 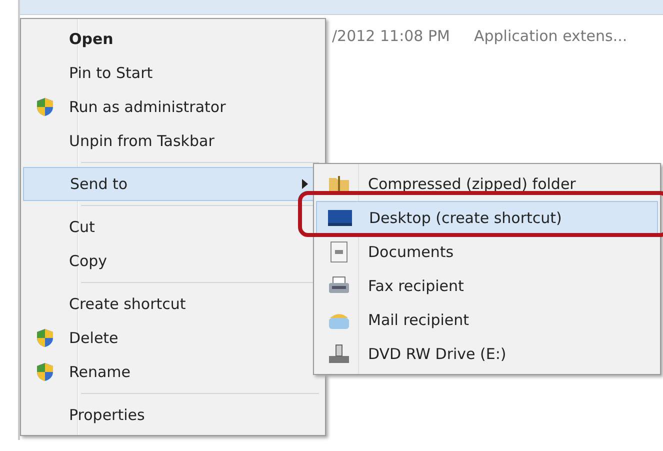 I want to click on menu-item: Fax recipient, so click(x=487, y=286).